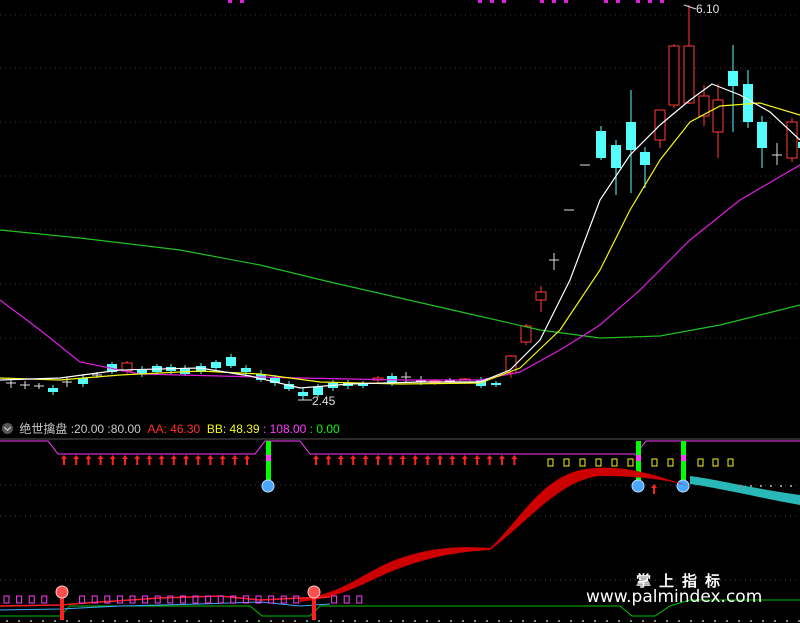 The width and height of the screenshot is (800, 623). What do you see at coordinates (185, 429) in the screenshot?
I see `aa-value: 46.30` at bounding box center [185, 429].